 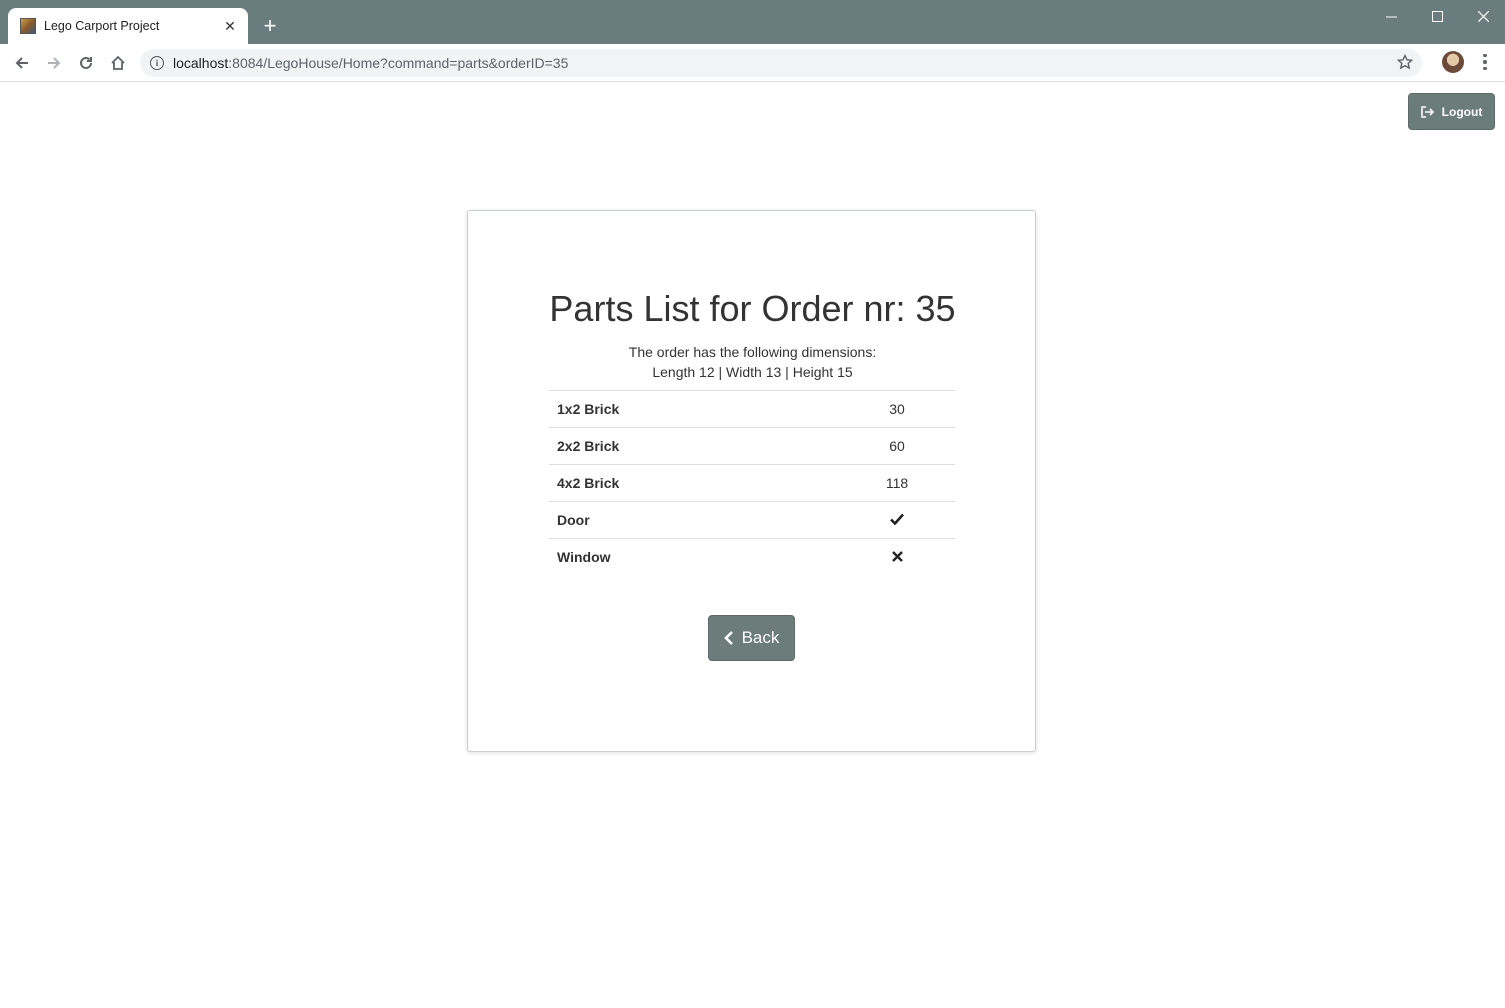 I want to click on part-quantity: 60, so click(x=897, y=446).